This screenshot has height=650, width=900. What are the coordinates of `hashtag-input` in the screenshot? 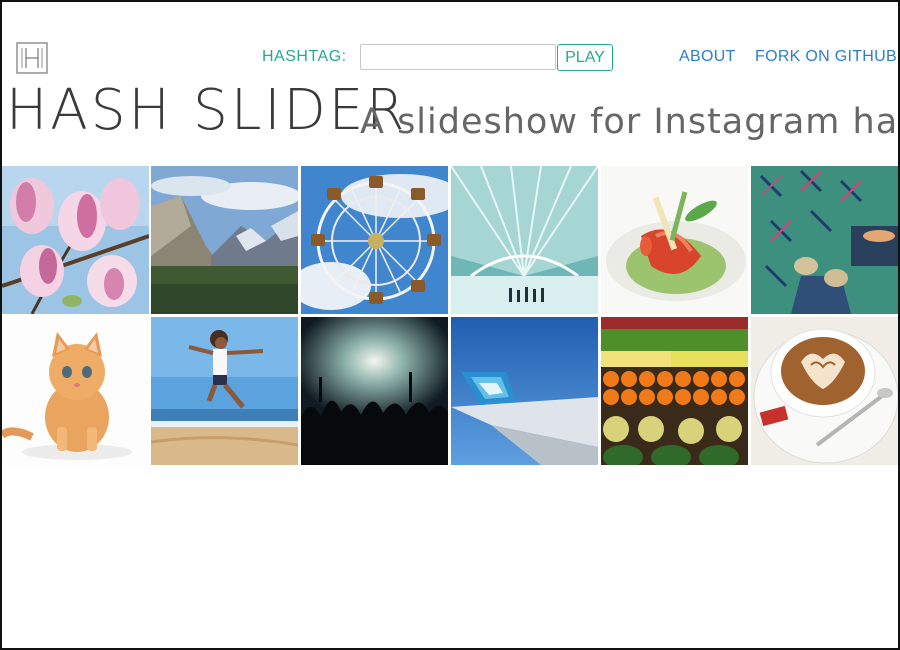 It's located at (458, 57).